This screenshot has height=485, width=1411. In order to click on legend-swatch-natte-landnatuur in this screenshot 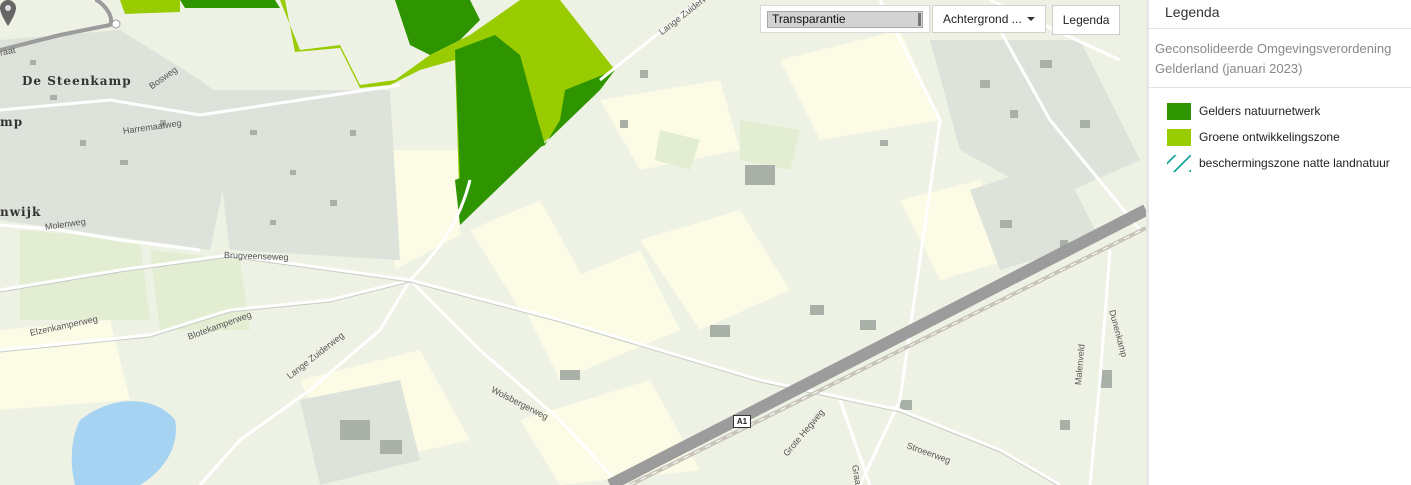, I will do `click(1179, 163)`.